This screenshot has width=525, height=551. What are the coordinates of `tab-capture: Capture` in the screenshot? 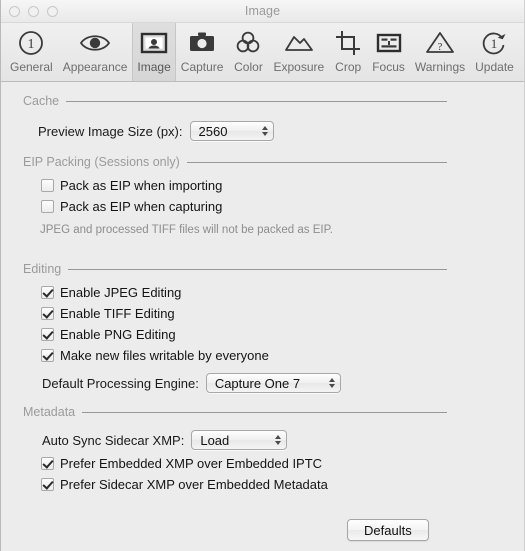 It's located at (202, 52).